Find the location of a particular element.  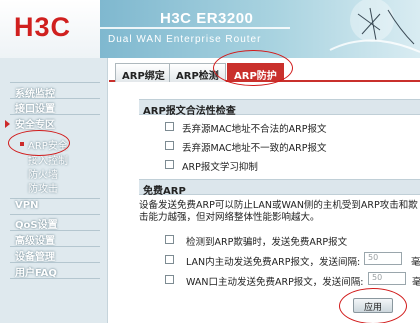

checkbox-drop-inconsistent-mac is located at coordinates (169, 145).